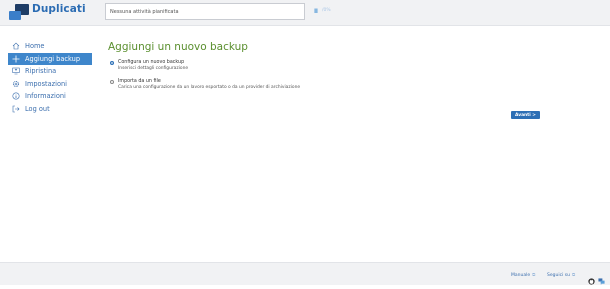 The width and height of the screenshot is (610, 289). Describe the element at coordinates (41, 71) in the screenshot. I see `sidebar-item-label: Ripristina` at that location.